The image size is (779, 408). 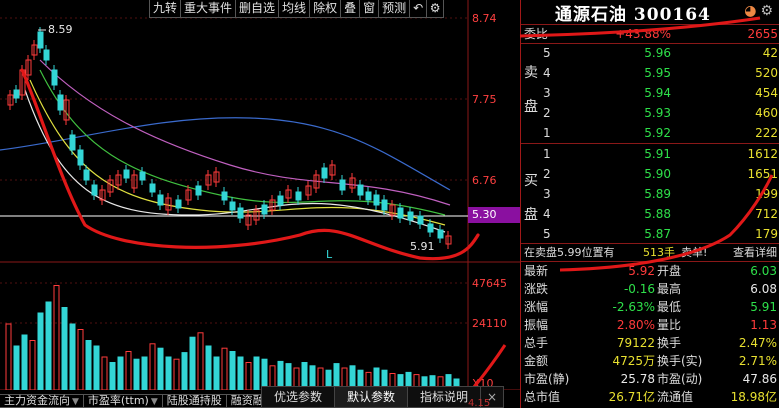 What do you see at coordinates (208, 9) in the screenshot?
I see `toolbar-btn-major-events: 重大事件` at bounding box center [208, 9].